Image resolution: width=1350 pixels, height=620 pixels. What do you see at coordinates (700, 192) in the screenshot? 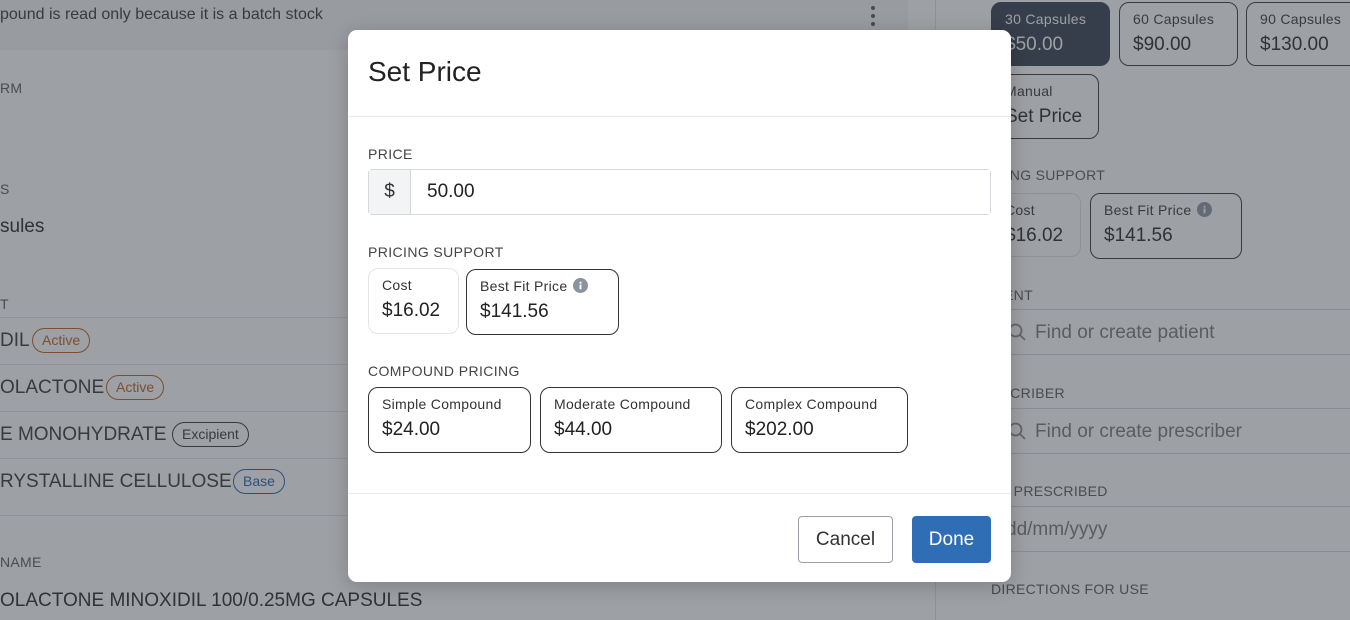
I see `price-input` at bounding box center [700, 192].